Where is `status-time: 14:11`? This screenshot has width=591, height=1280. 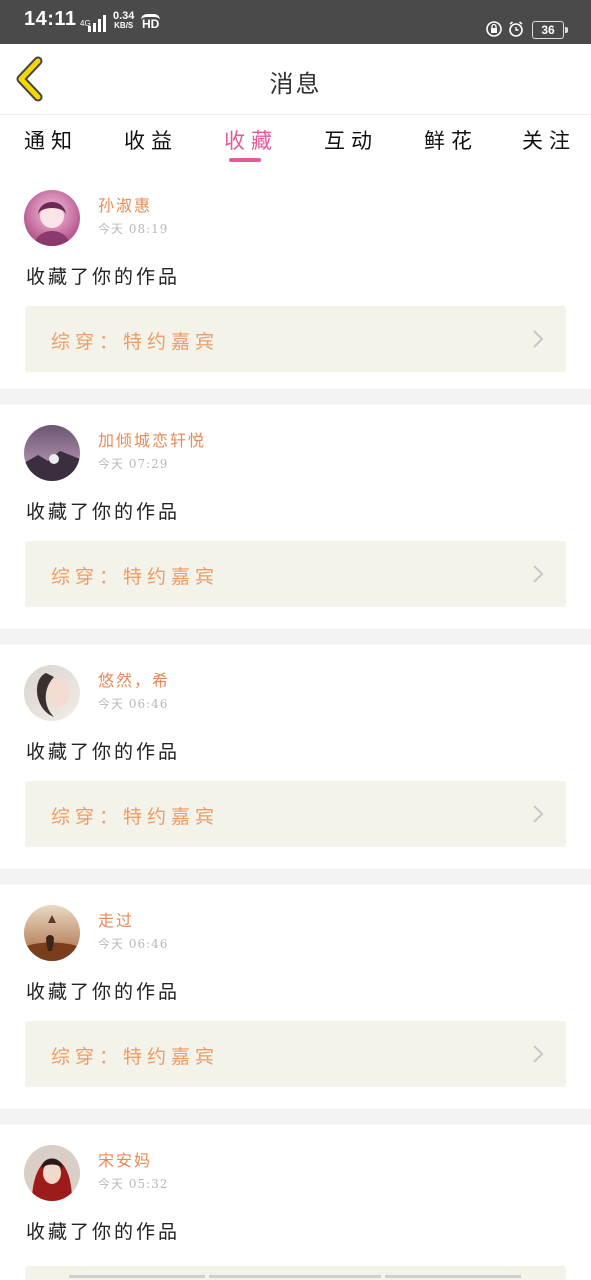
status-time: 14:11 is located at coordinates (50, 19).